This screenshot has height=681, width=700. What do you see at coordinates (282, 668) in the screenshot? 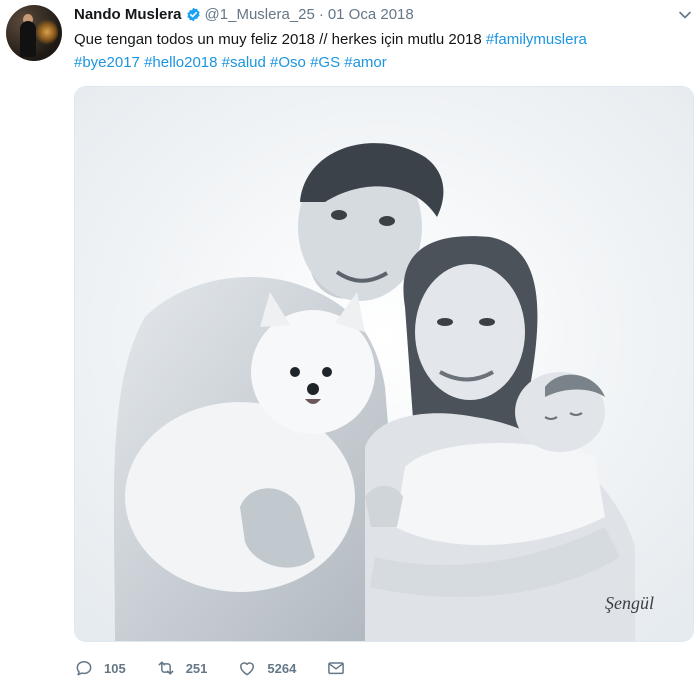
I see `like-count: 5264` at bounding box center [282, 668].